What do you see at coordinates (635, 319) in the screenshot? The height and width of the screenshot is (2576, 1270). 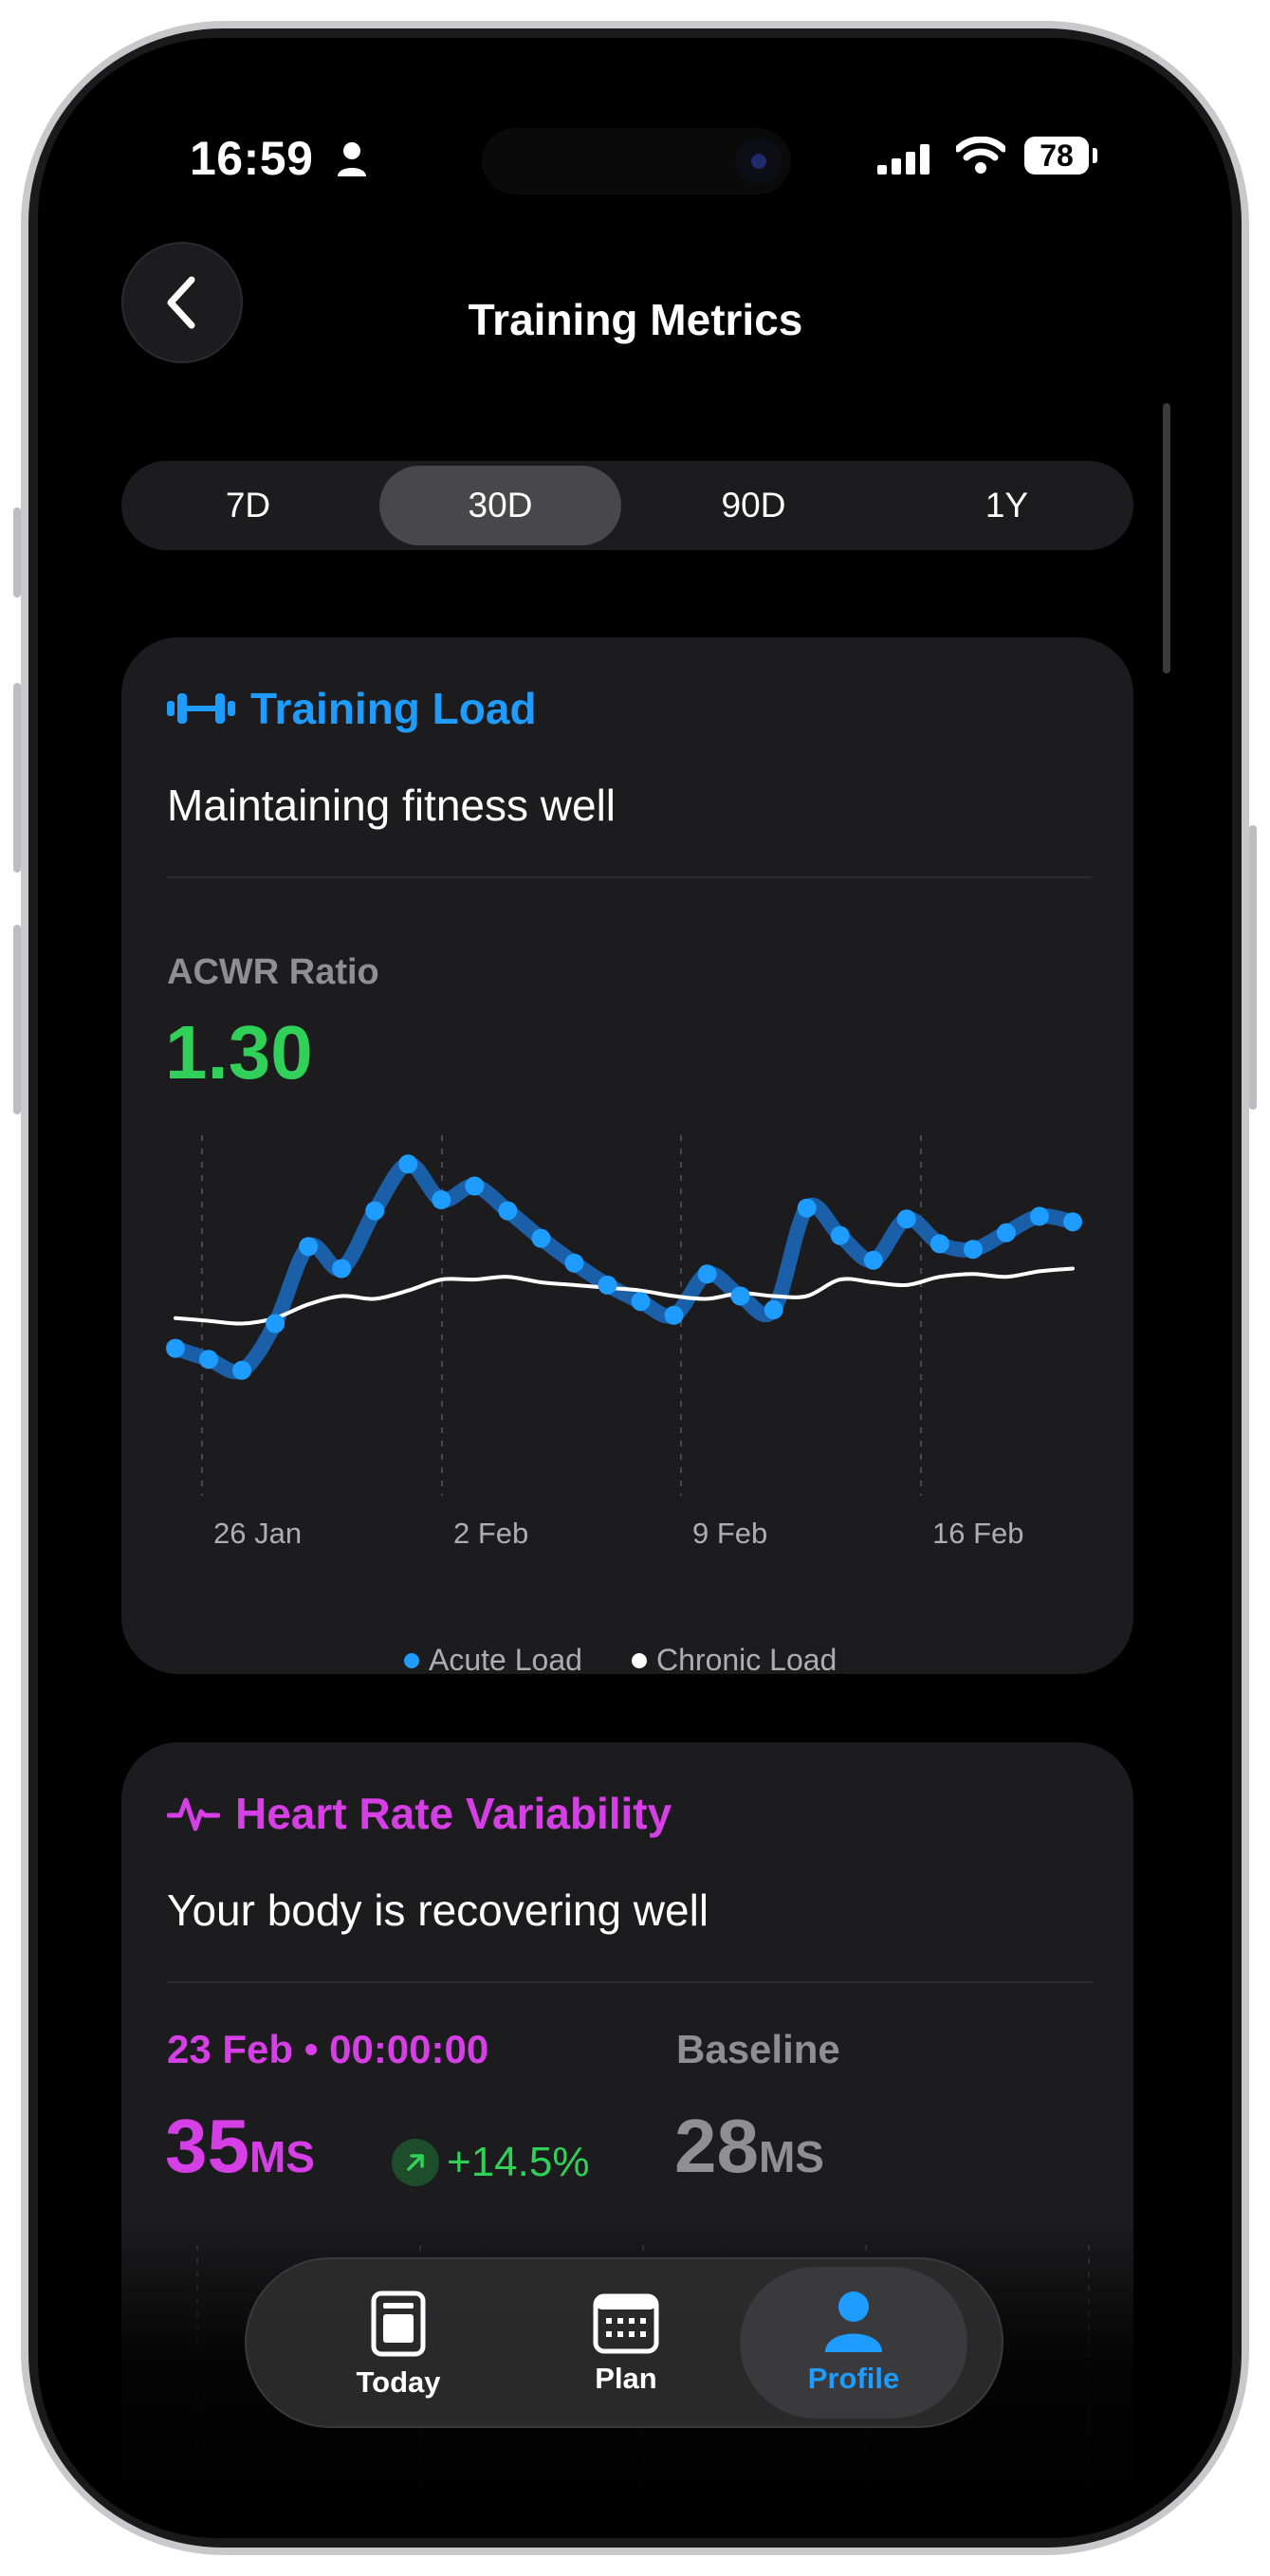 I see `page-title: Training Metrics` at bounding box center [635, 319].